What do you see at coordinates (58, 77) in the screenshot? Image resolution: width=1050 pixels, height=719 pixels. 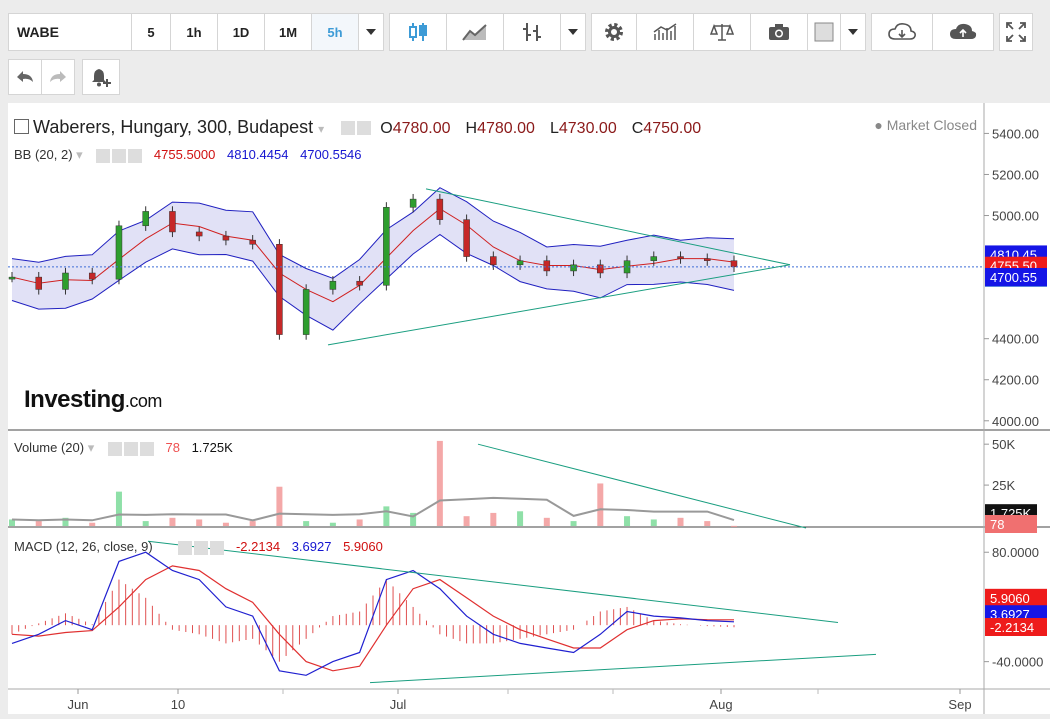 I see `redo-button` at bounding box center [58, 77].